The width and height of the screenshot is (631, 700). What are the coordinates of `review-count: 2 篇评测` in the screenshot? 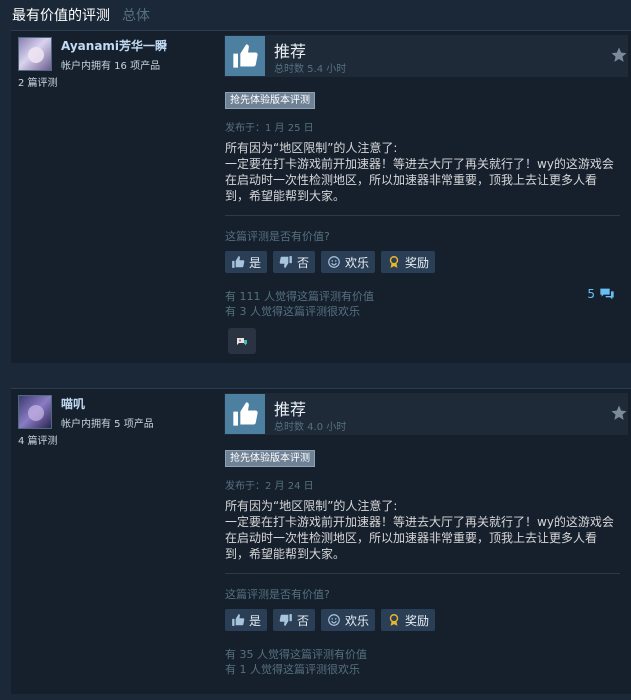 It's located at (38, 81).